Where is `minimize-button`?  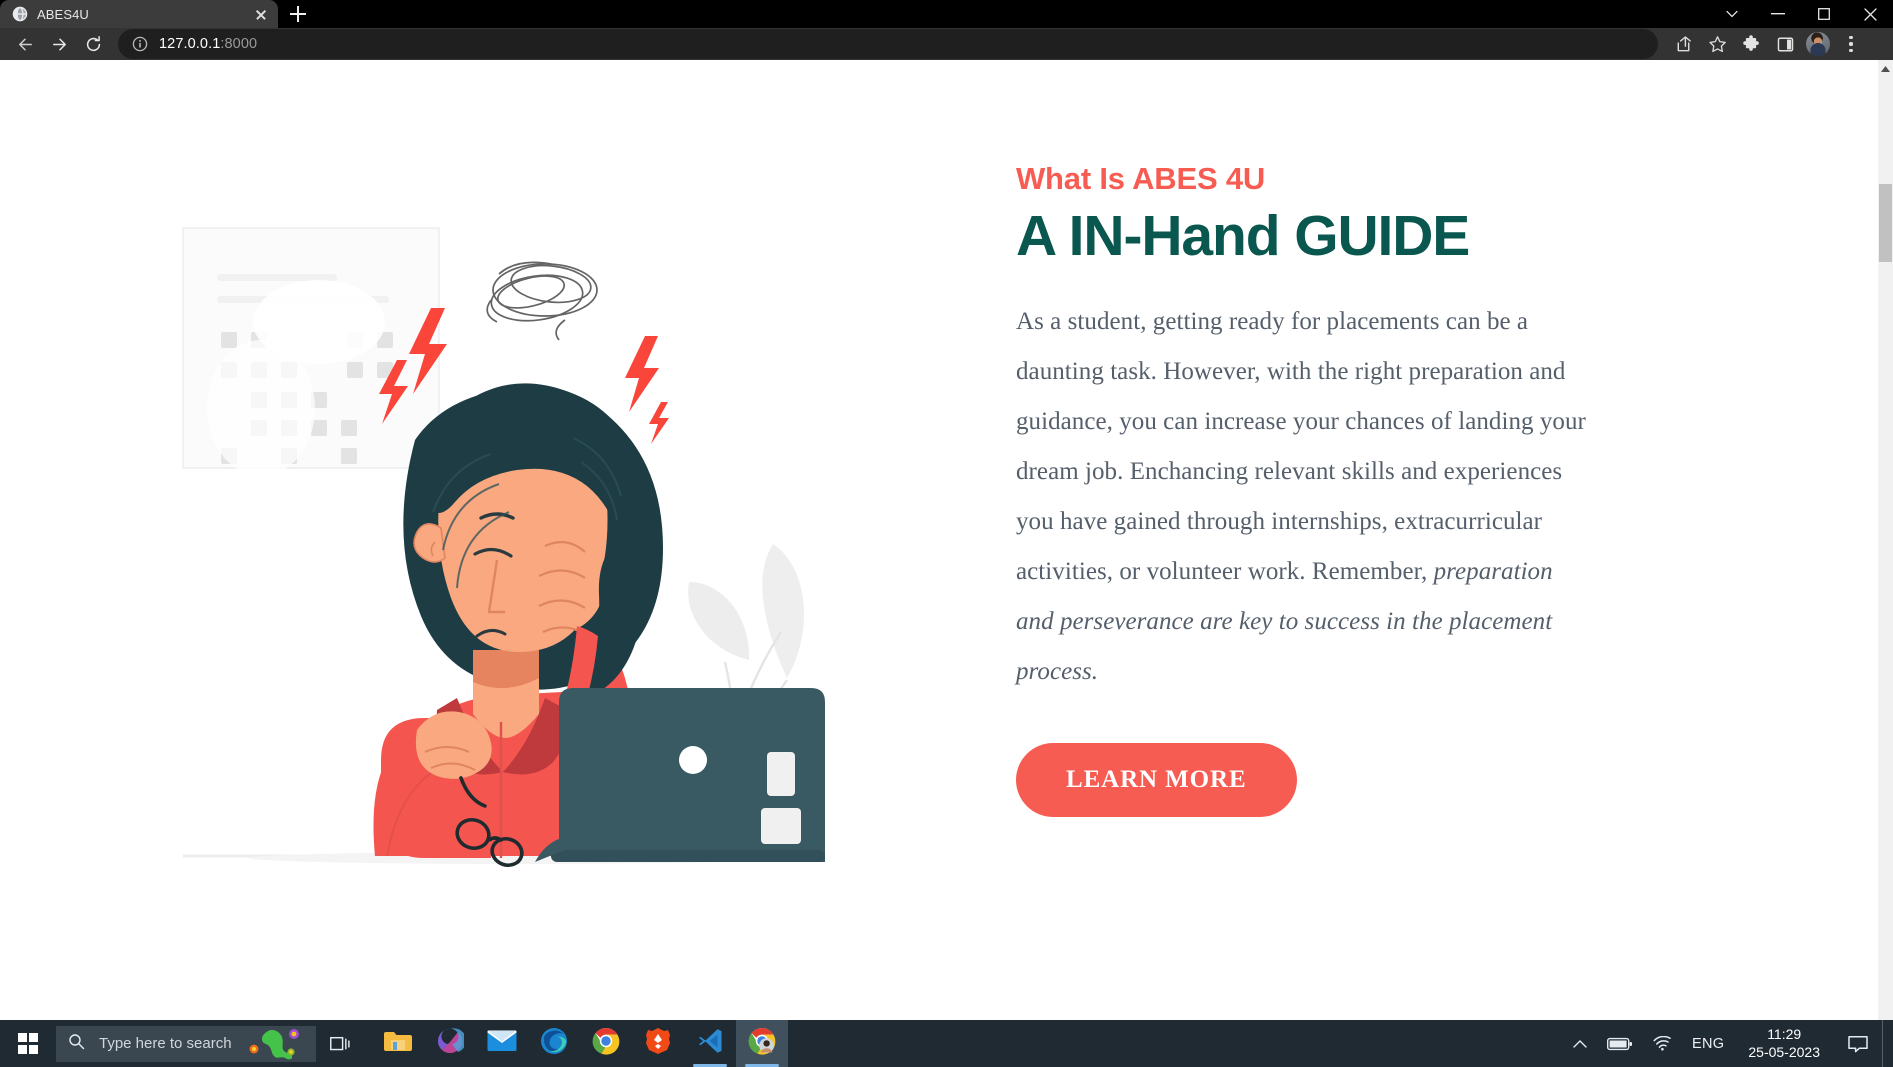 minimize-button is located at coordinates (1778, 14).